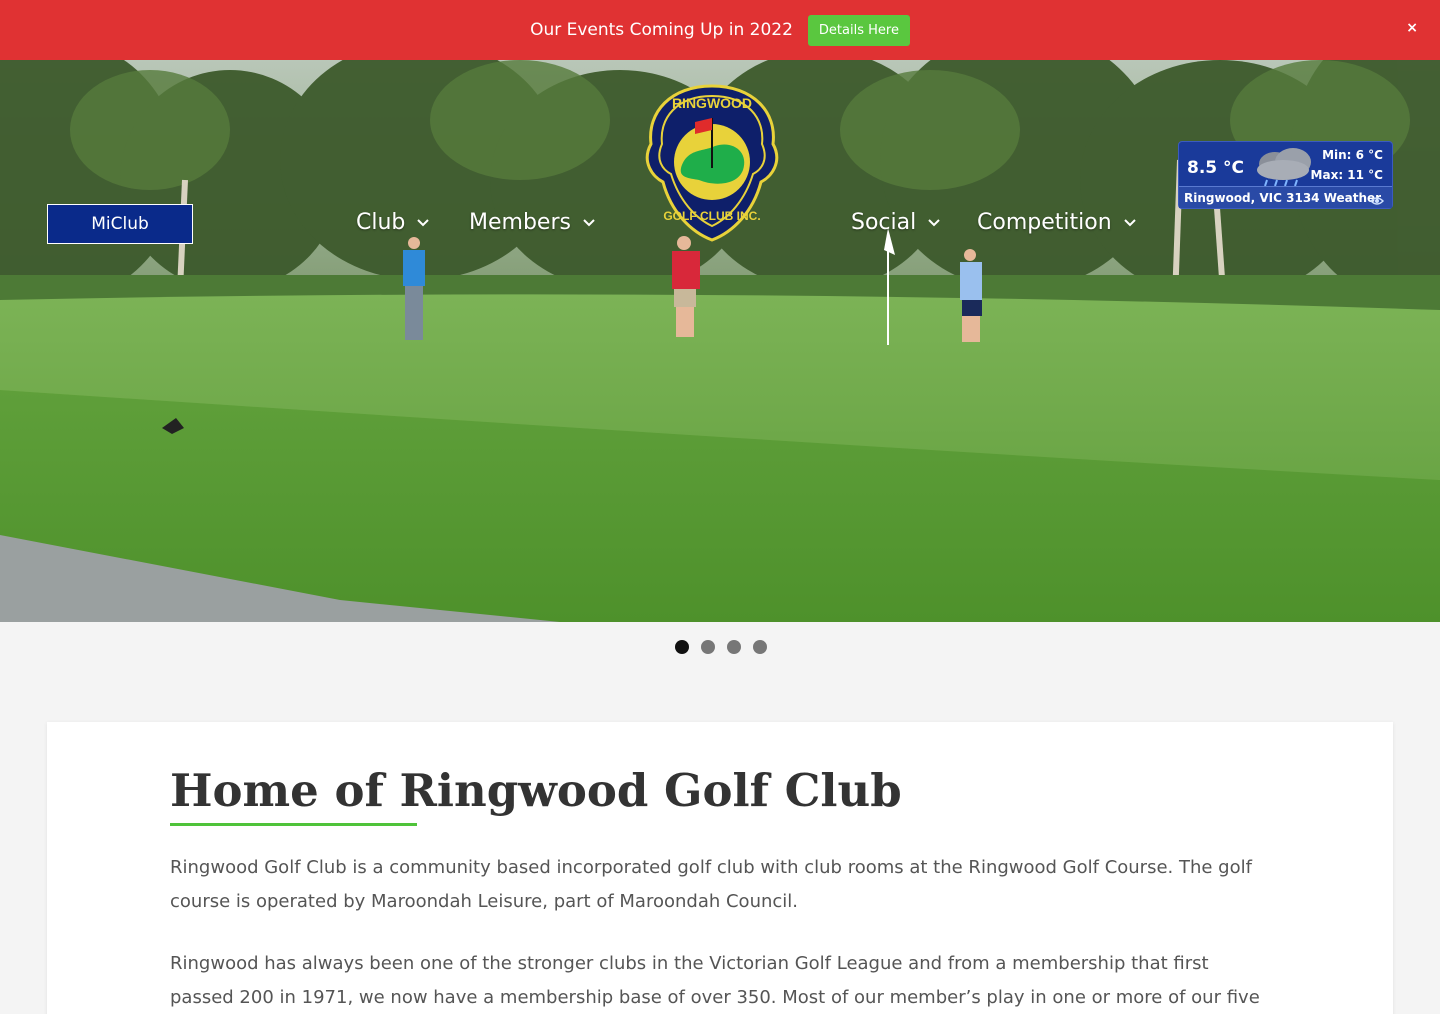  I want to click on details-button: Details Here, so click(858, 30).